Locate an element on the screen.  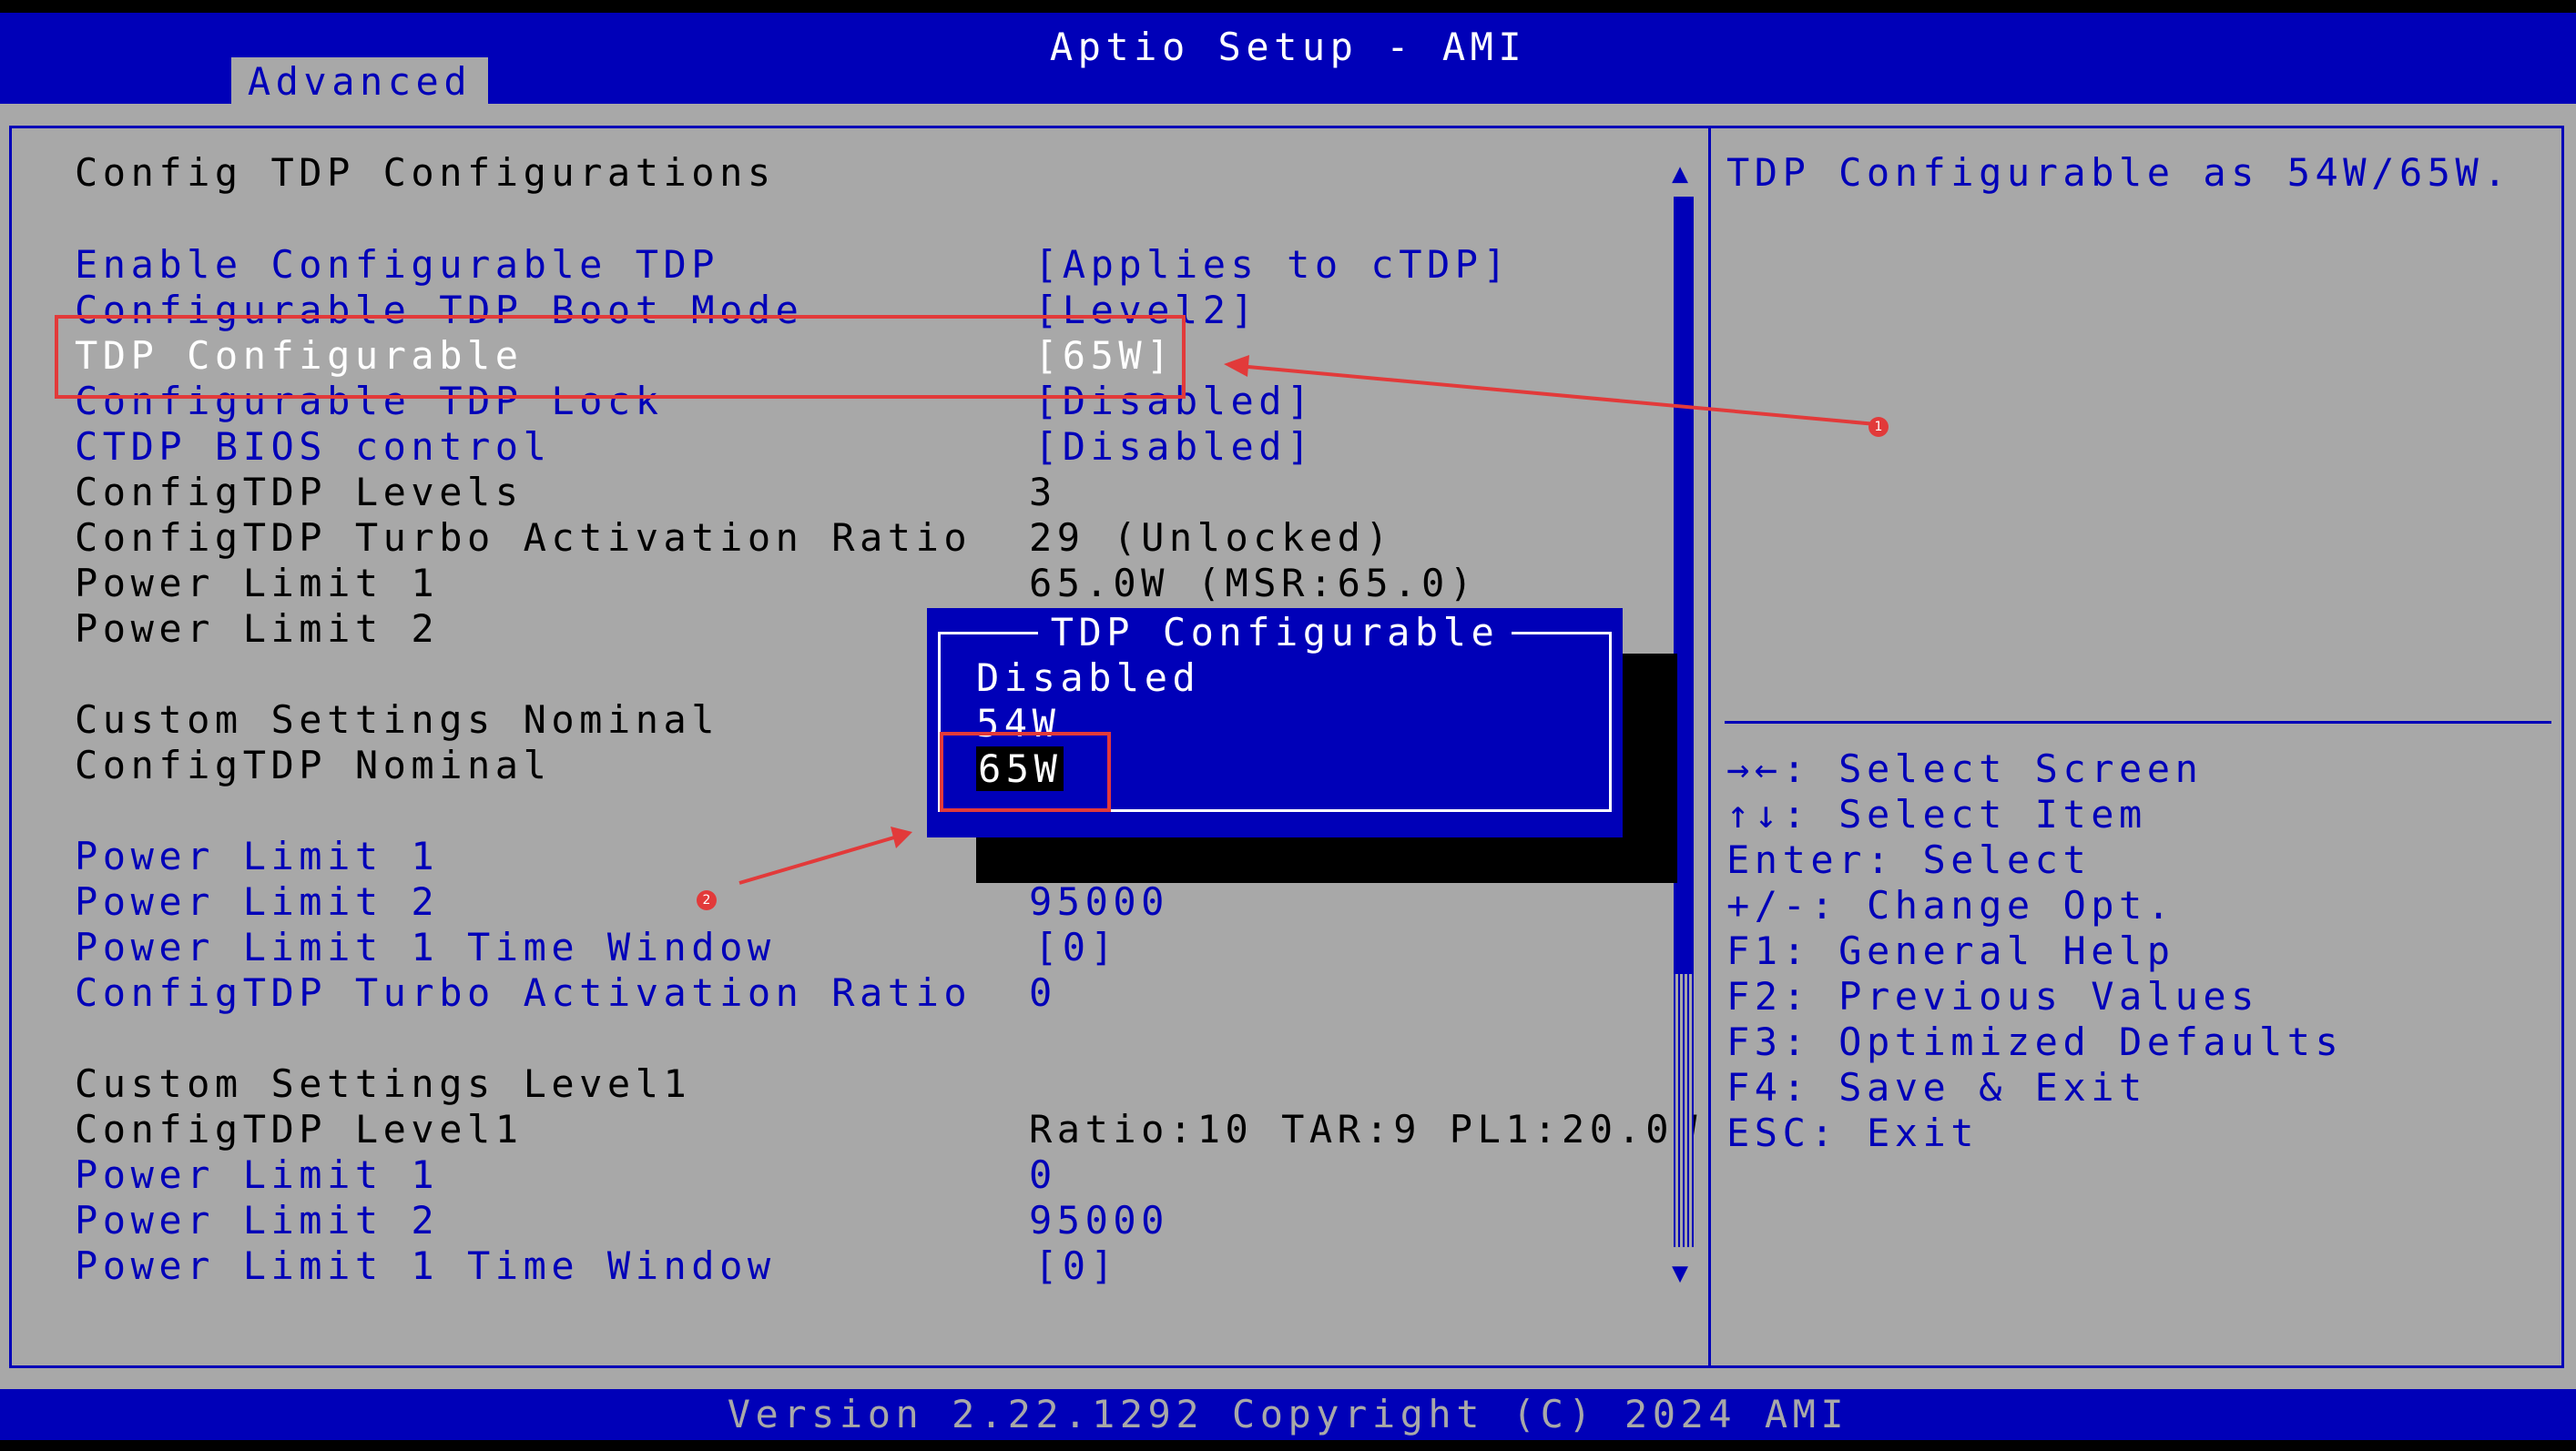
annotation-marker-2: 2 is located at coordinates (707, 900).